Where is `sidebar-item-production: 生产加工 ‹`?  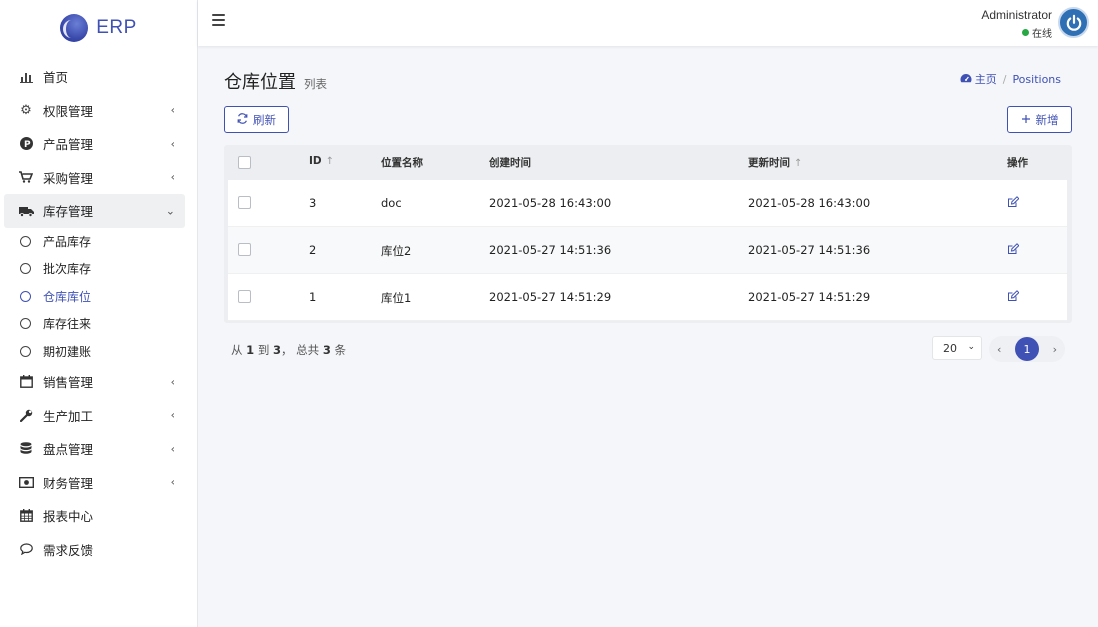 sidebar-item-production: 生产加工 ‹ is located at coordinates (94, 416).